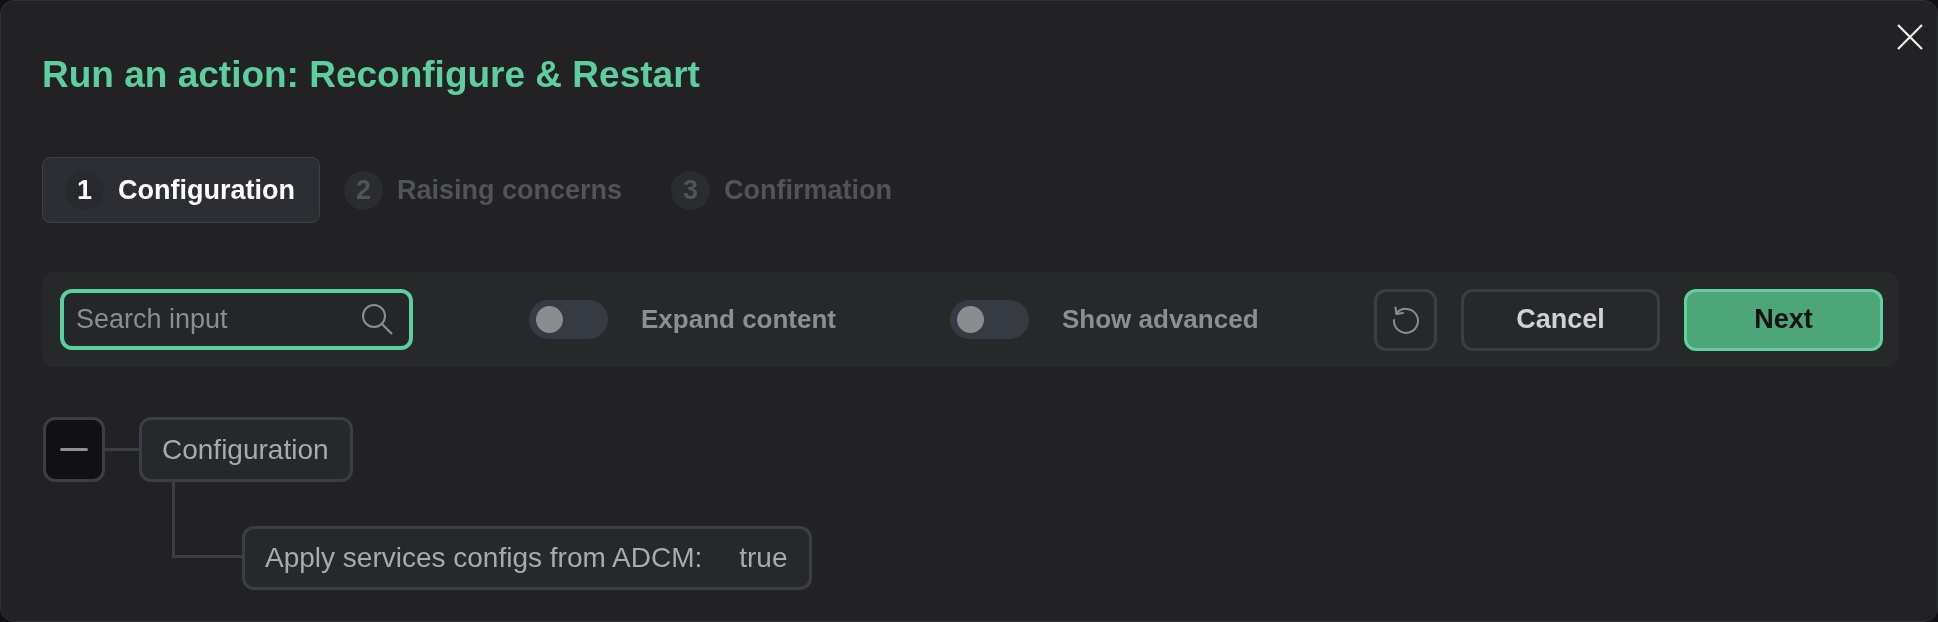 Image resolution: width=1938 pixels, height=622 pixels. I want to click on next-button: Next, so click(1783, 319).